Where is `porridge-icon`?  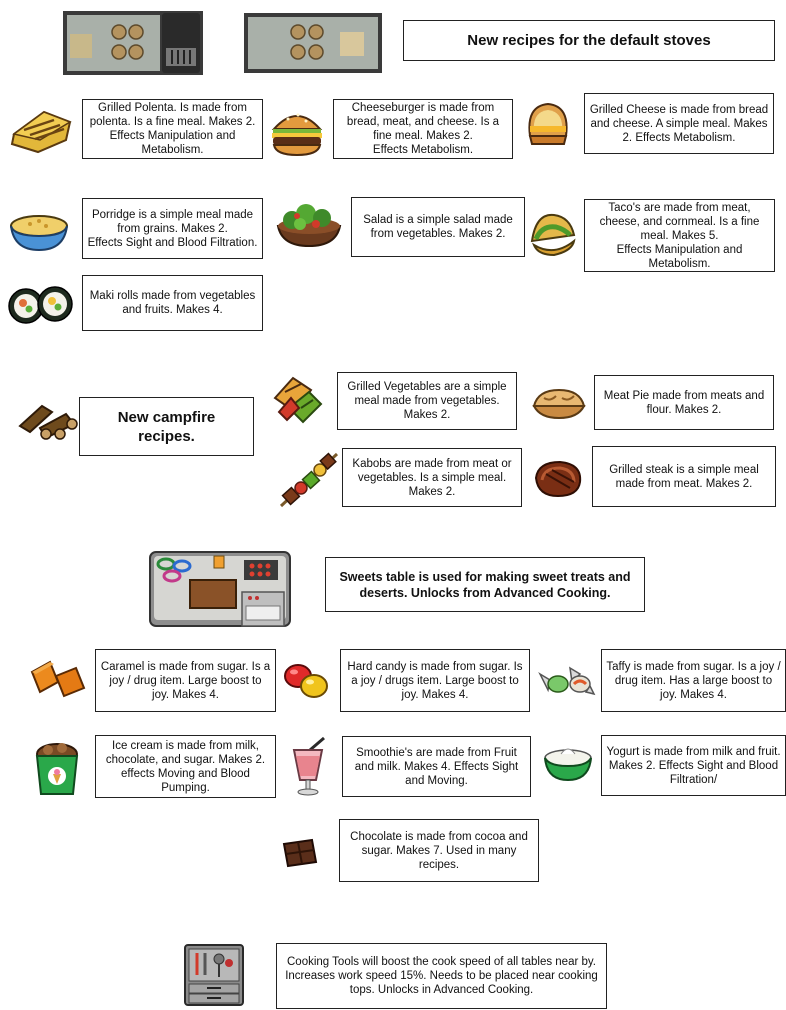
porridge-icon is located at coordinates (39, 230).